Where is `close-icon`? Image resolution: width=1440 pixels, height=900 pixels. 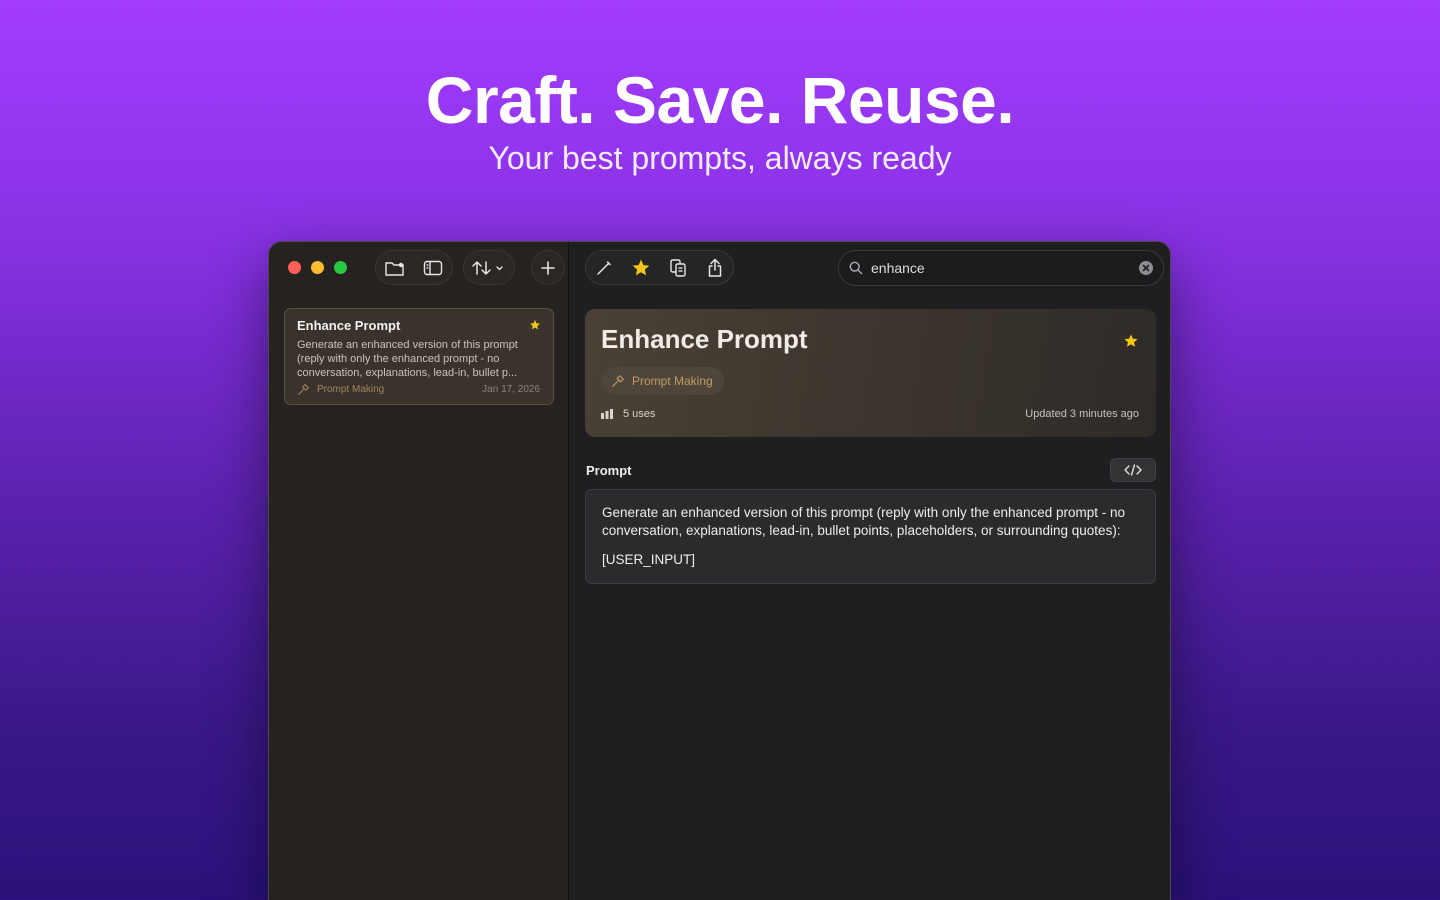
close-icon is located at coordinates (1146, 268).